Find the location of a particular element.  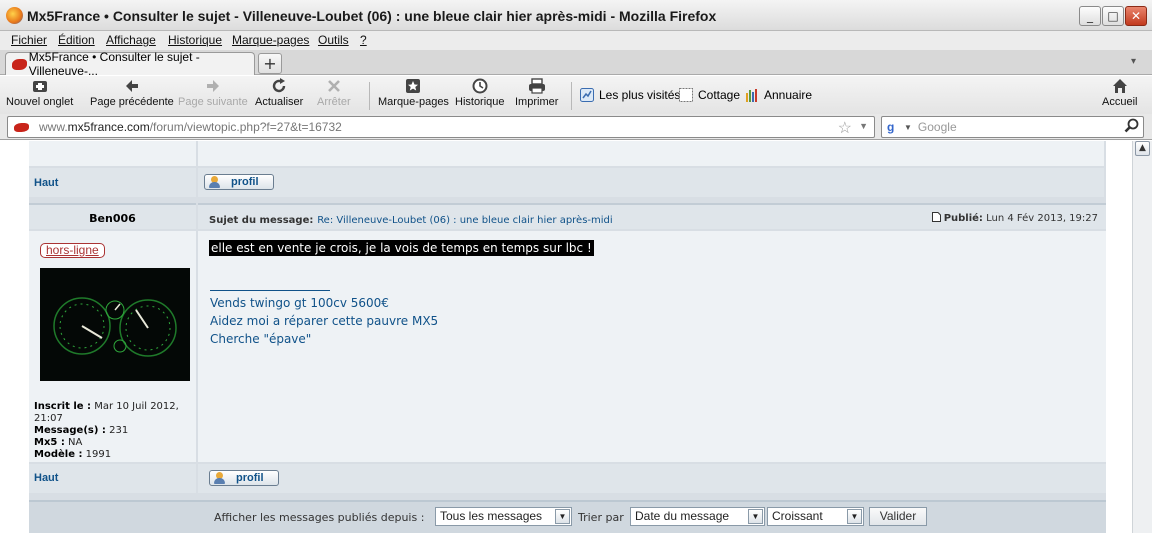

magnifier-icon is located at coordinates (1131, 127).